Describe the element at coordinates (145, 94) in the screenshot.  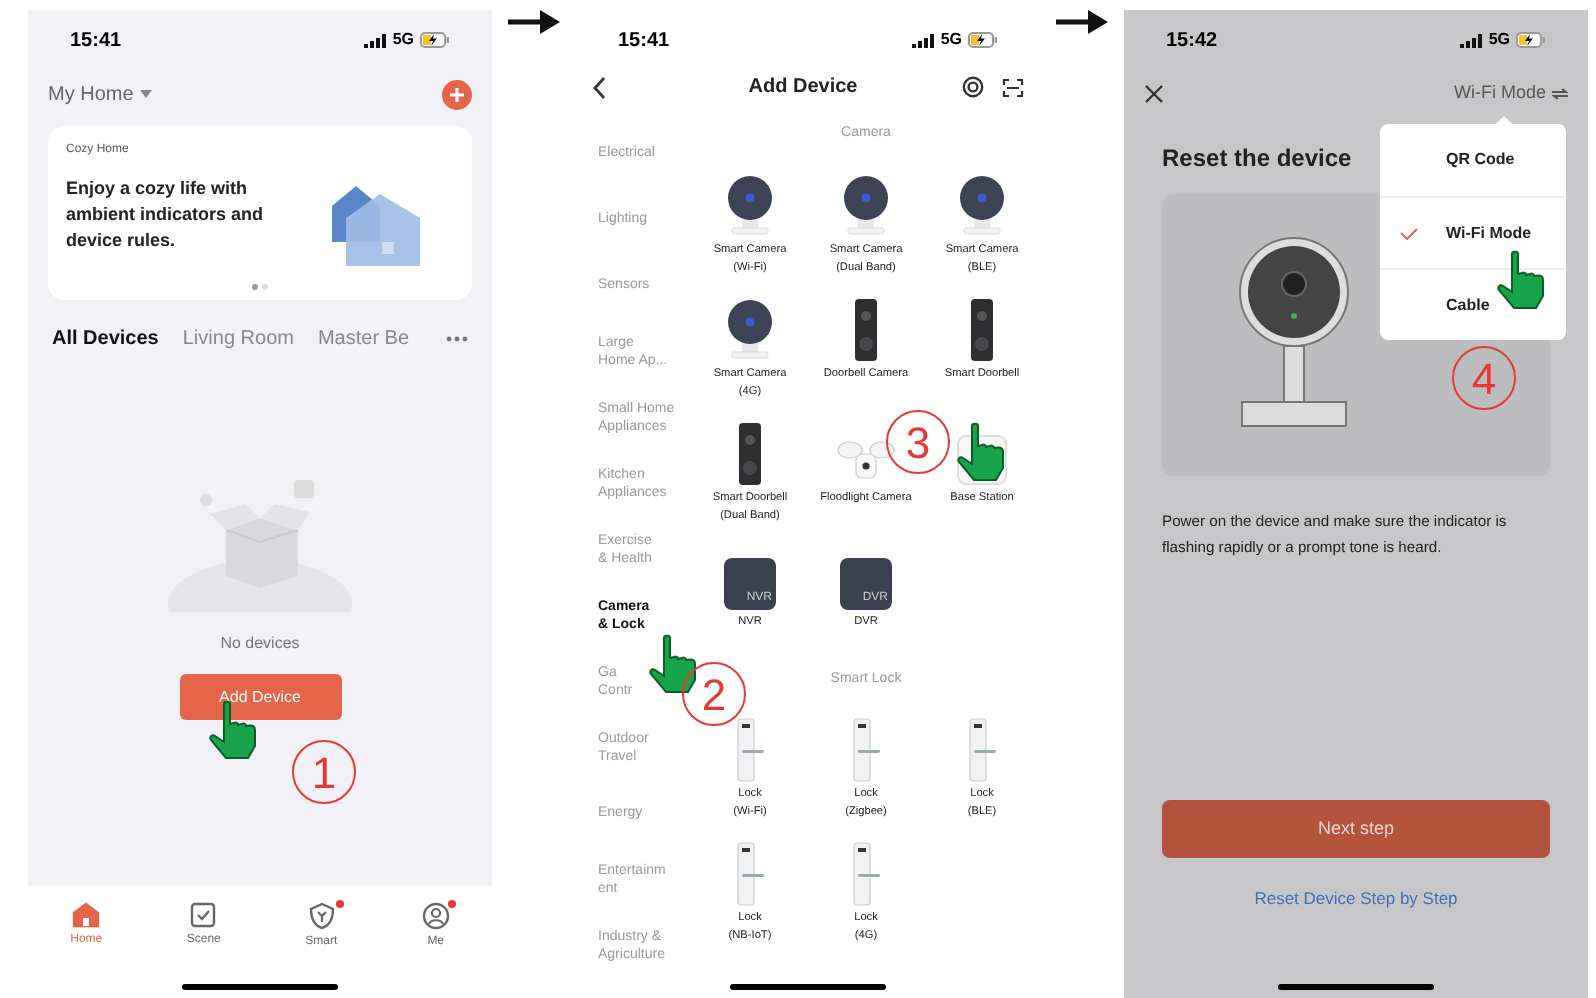
I see `caret-icon` at that location.